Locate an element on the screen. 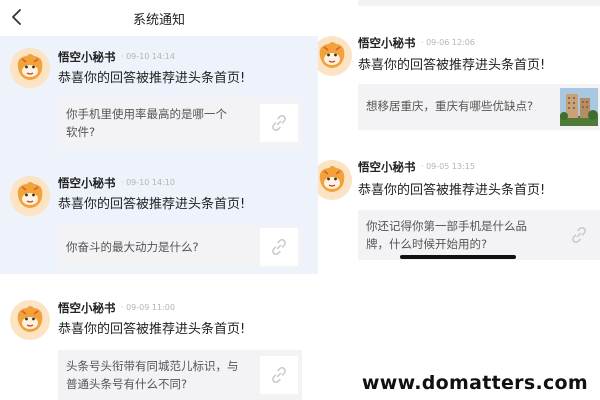 The width and height of the screenshot is (600, 400). question-link-box: 你手机里使用率最高的是哪一个 软件? is located at coordinates (180, 123).